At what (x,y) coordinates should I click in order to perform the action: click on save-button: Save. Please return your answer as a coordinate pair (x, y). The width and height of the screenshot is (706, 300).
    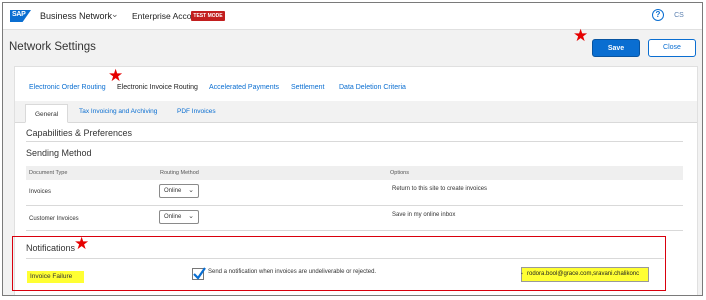
    Looking at the image, I should click on (616, 48).